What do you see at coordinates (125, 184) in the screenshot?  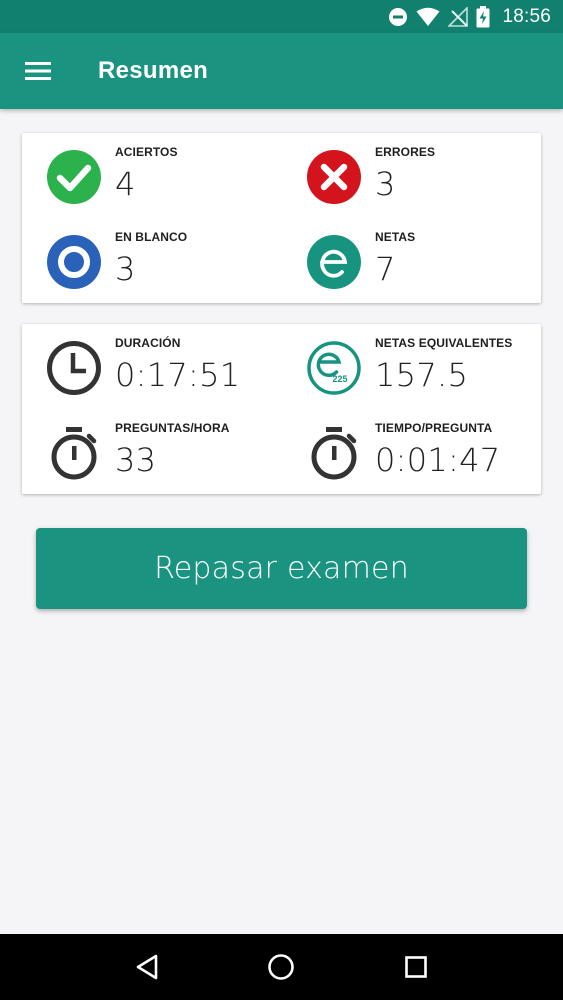 I see `aciertos-value: 4` at bounding box center [125, 184].